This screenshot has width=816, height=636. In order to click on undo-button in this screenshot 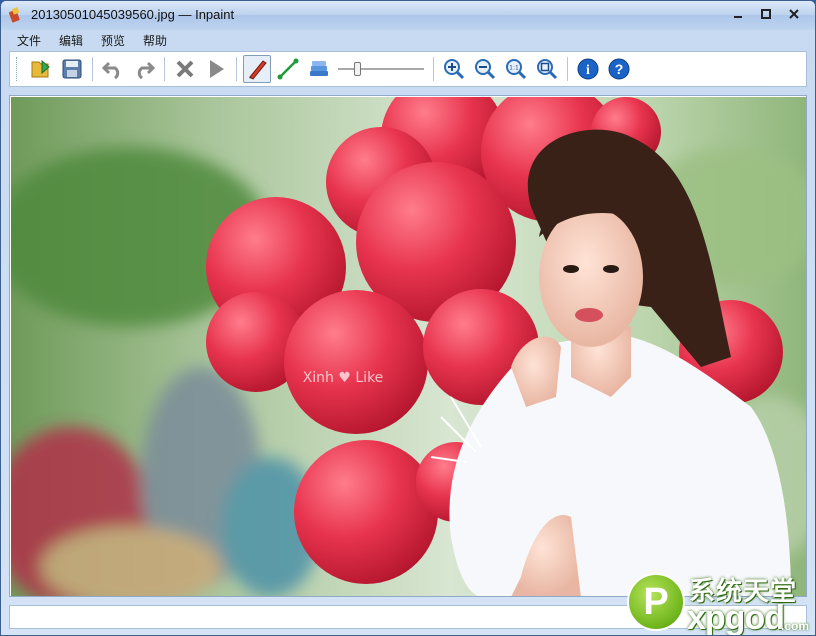, I will do `click(113, 69)`.